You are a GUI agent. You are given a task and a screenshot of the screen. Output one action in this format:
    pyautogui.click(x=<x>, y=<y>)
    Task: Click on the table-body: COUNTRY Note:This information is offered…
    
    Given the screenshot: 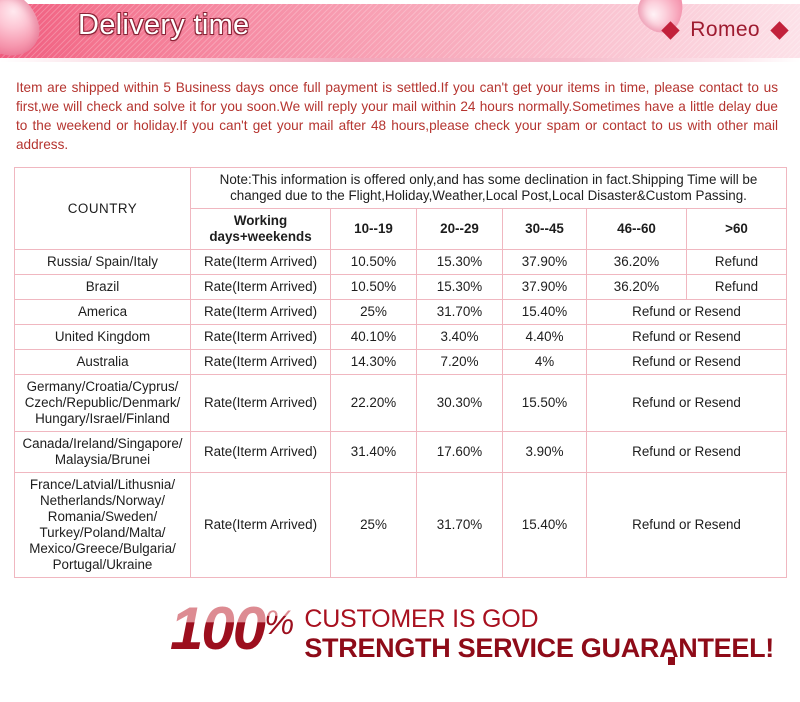 What is the action you would take?
    pyautogui.click(x=400, y=208)
    